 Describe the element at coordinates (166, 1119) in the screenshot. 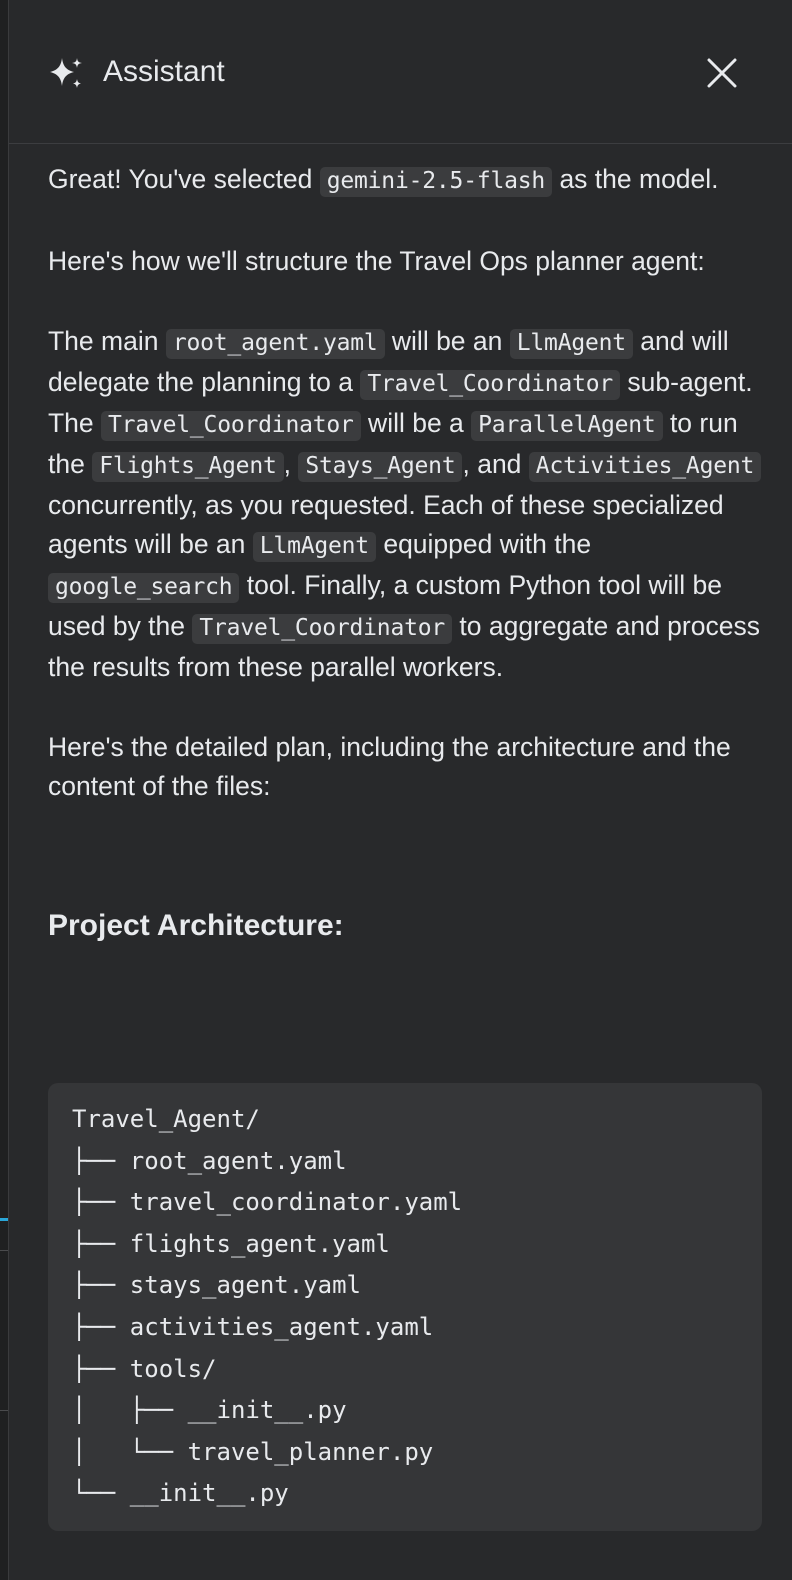

I see `code-line: Travel_Agent/` at that location.